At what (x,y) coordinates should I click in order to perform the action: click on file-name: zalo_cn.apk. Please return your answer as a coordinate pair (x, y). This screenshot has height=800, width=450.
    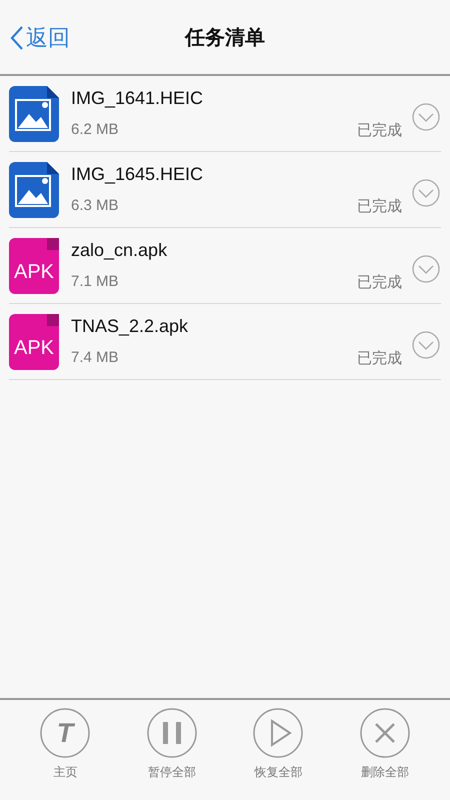
    Looking at the image, I should click on (119, 250).